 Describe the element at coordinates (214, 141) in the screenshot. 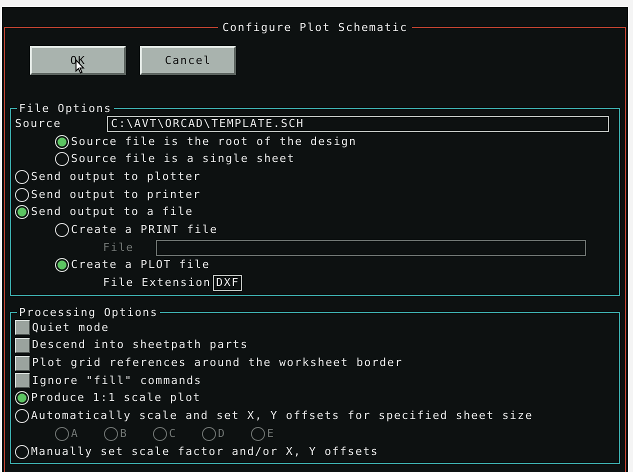

I see `option-label: Source file is the root of the design` at that location.